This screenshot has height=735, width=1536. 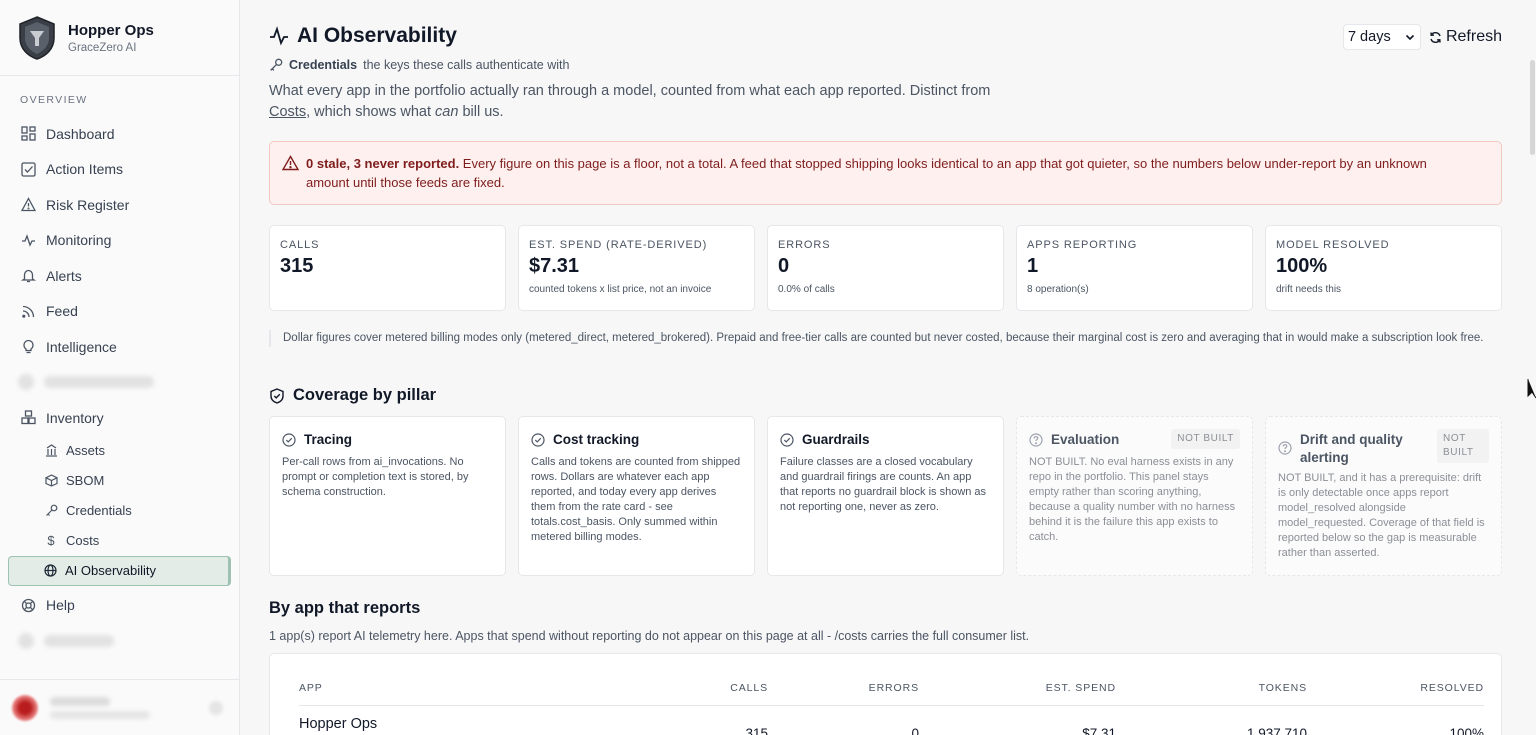 What do you see at coordinates (216, 707) in the screenshot?
I see `user-menu-icon` at bounding box center [216, 707].